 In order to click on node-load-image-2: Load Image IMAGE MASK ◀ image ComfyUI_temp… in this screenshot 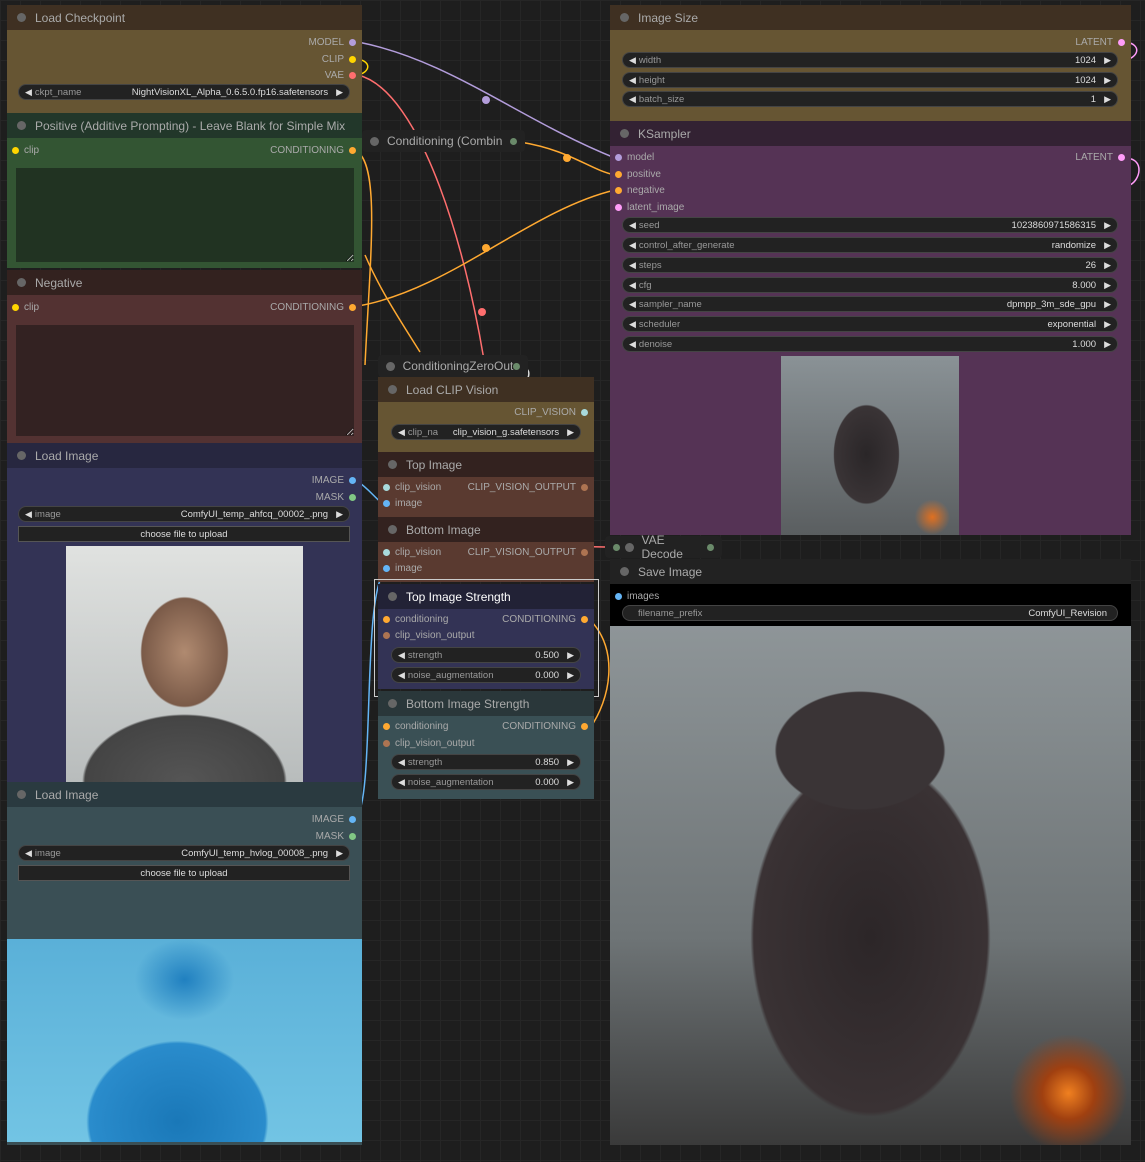, I will do `click(184, 963)`.